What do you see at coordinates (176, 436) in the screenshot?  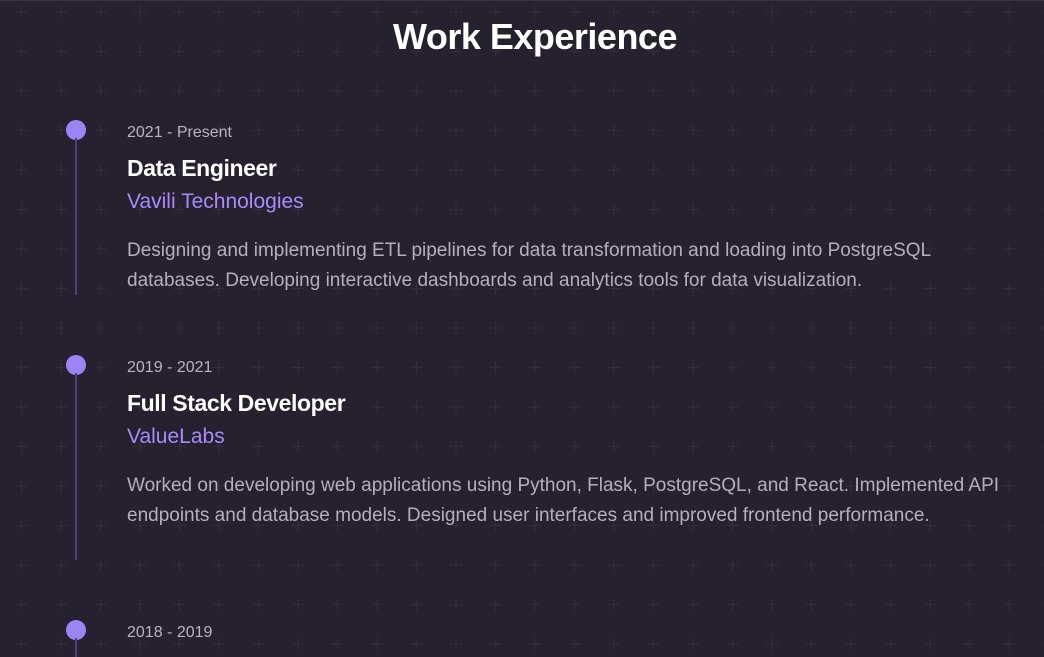 I see `company-name: ValueLabs` at bounding box center [176, 436].